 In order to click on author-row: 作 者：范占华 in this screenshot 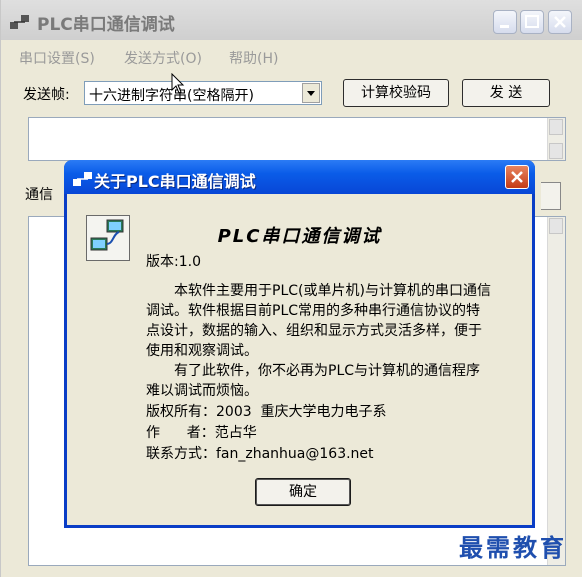, I will do `click(266, 433)`.